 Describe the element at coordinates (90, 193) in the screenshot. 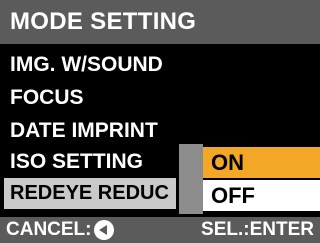

I see `menu-item-redeye-reduc: REDEYE REDUC` at that location.